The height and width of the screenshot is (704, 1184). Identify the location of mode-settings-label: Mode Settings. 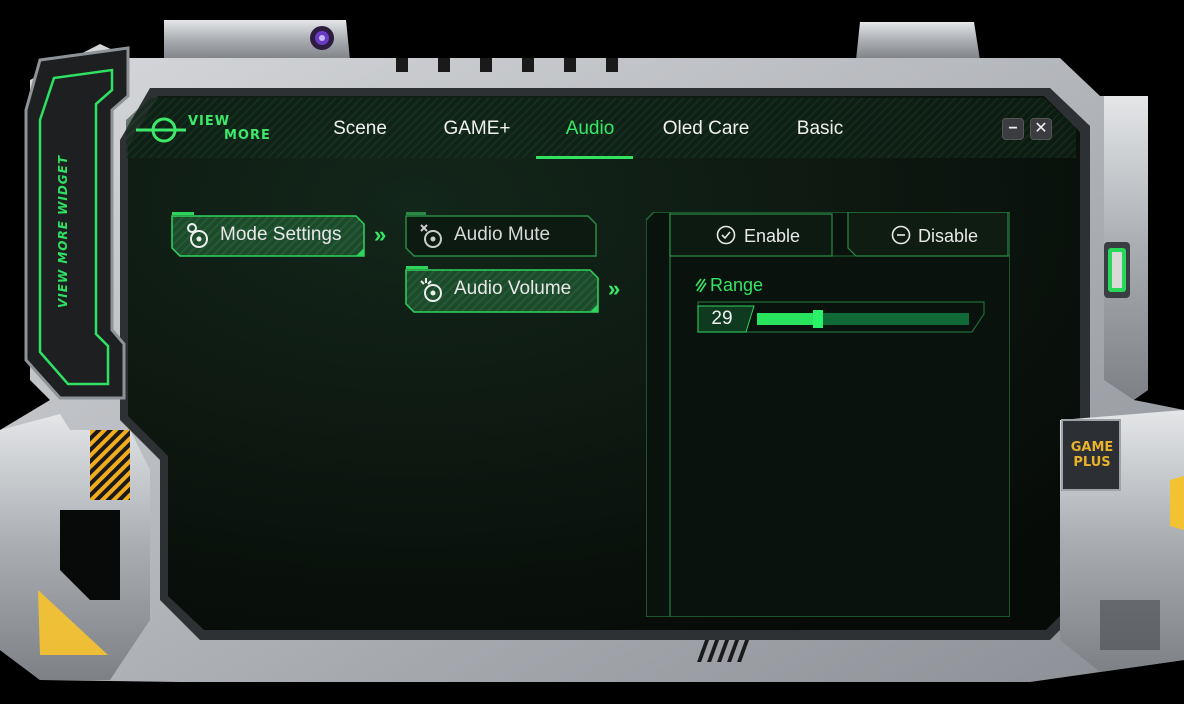
(281, 234).